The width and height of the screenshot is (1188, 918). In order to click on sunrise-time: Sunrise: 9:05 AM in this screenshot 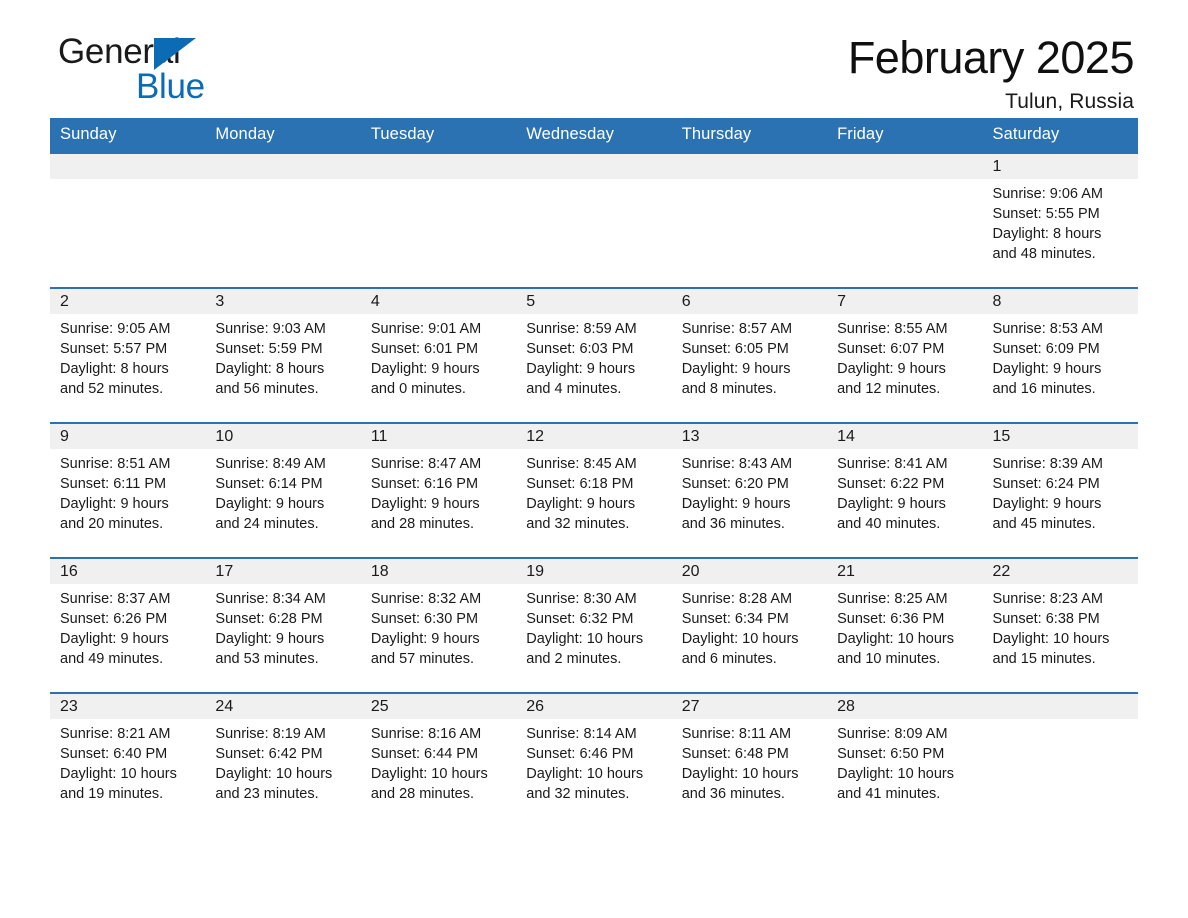, I will do `click(115, 329)`.